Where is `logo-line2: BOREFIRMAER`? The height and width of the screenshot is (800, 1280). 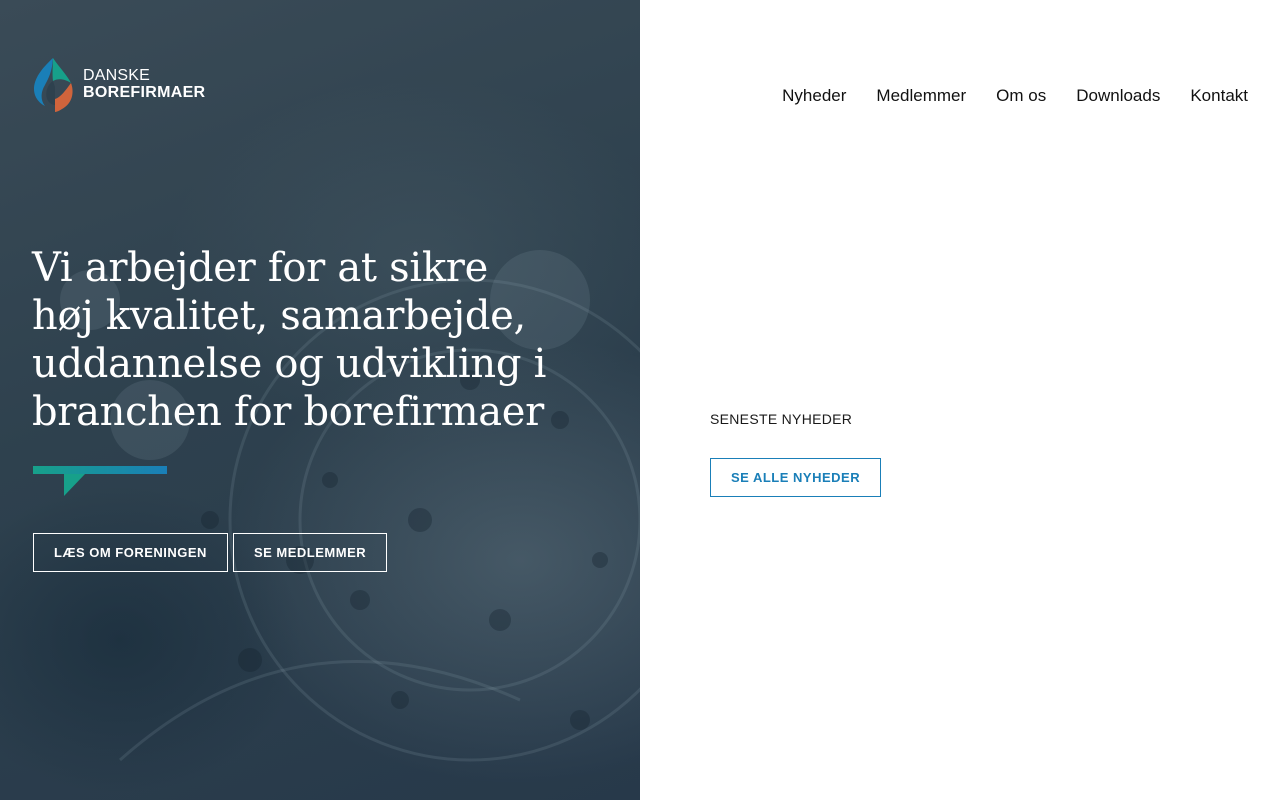
logo-line2: BOREFIRMAER is located at coordinates (144, 92).